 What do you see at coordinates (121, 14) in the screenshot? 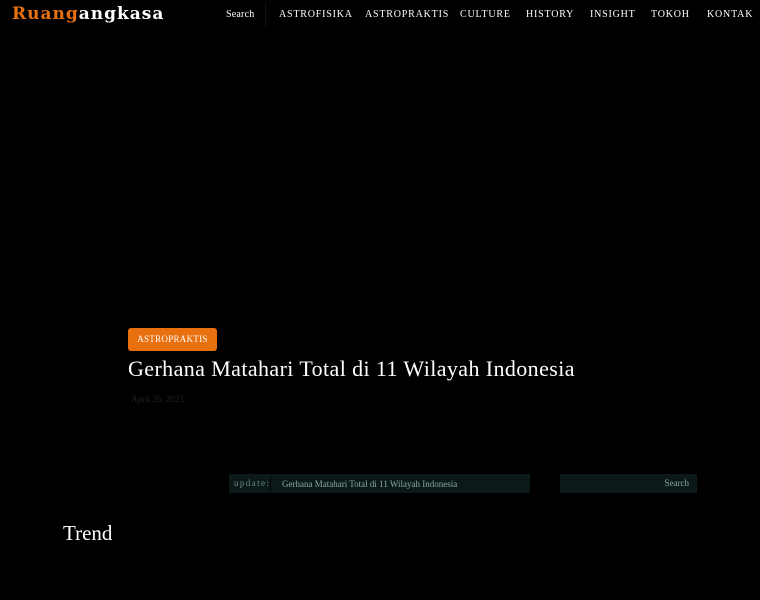
I see `logo-text-angkasa: angkasa` at bounding box center [121, 14].